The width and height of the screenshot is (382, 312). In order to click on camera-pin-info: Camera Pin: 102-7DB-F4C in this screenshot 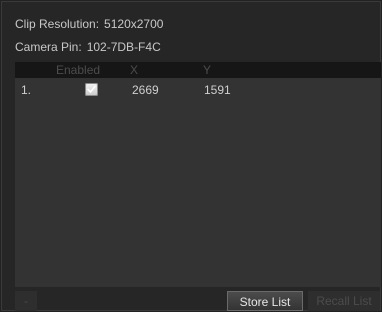, I will do `click(88, 47)`.